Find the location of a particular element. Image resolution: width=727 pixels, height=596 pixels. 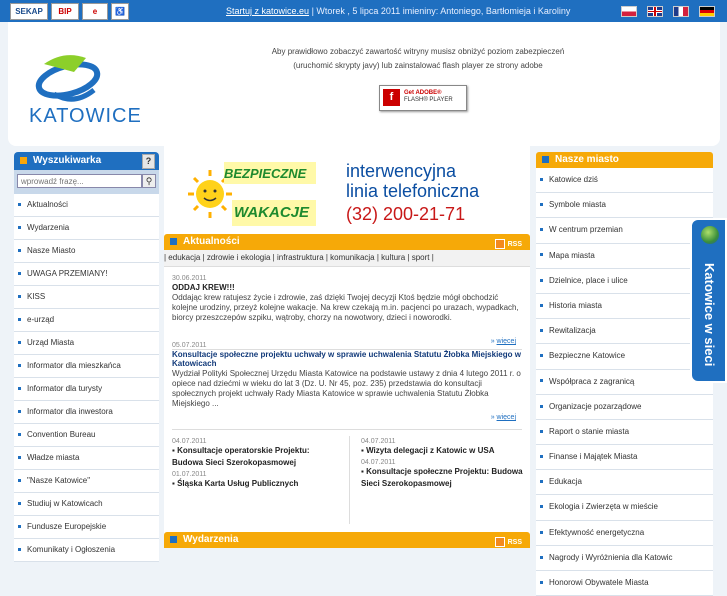

get-flash-button: f Get ADOBE® FLASH® PLAYER is located at coordinates (423, 98).